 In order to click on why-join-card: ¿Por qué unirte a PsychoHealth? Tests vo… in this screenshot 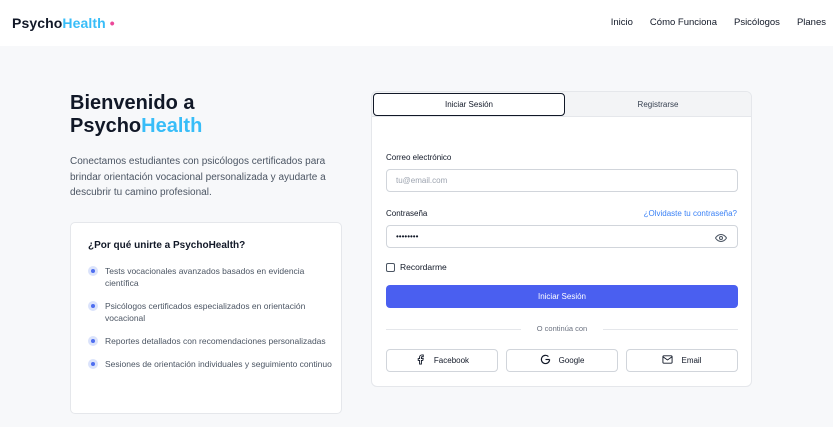, I will do `click(206, 318)`.